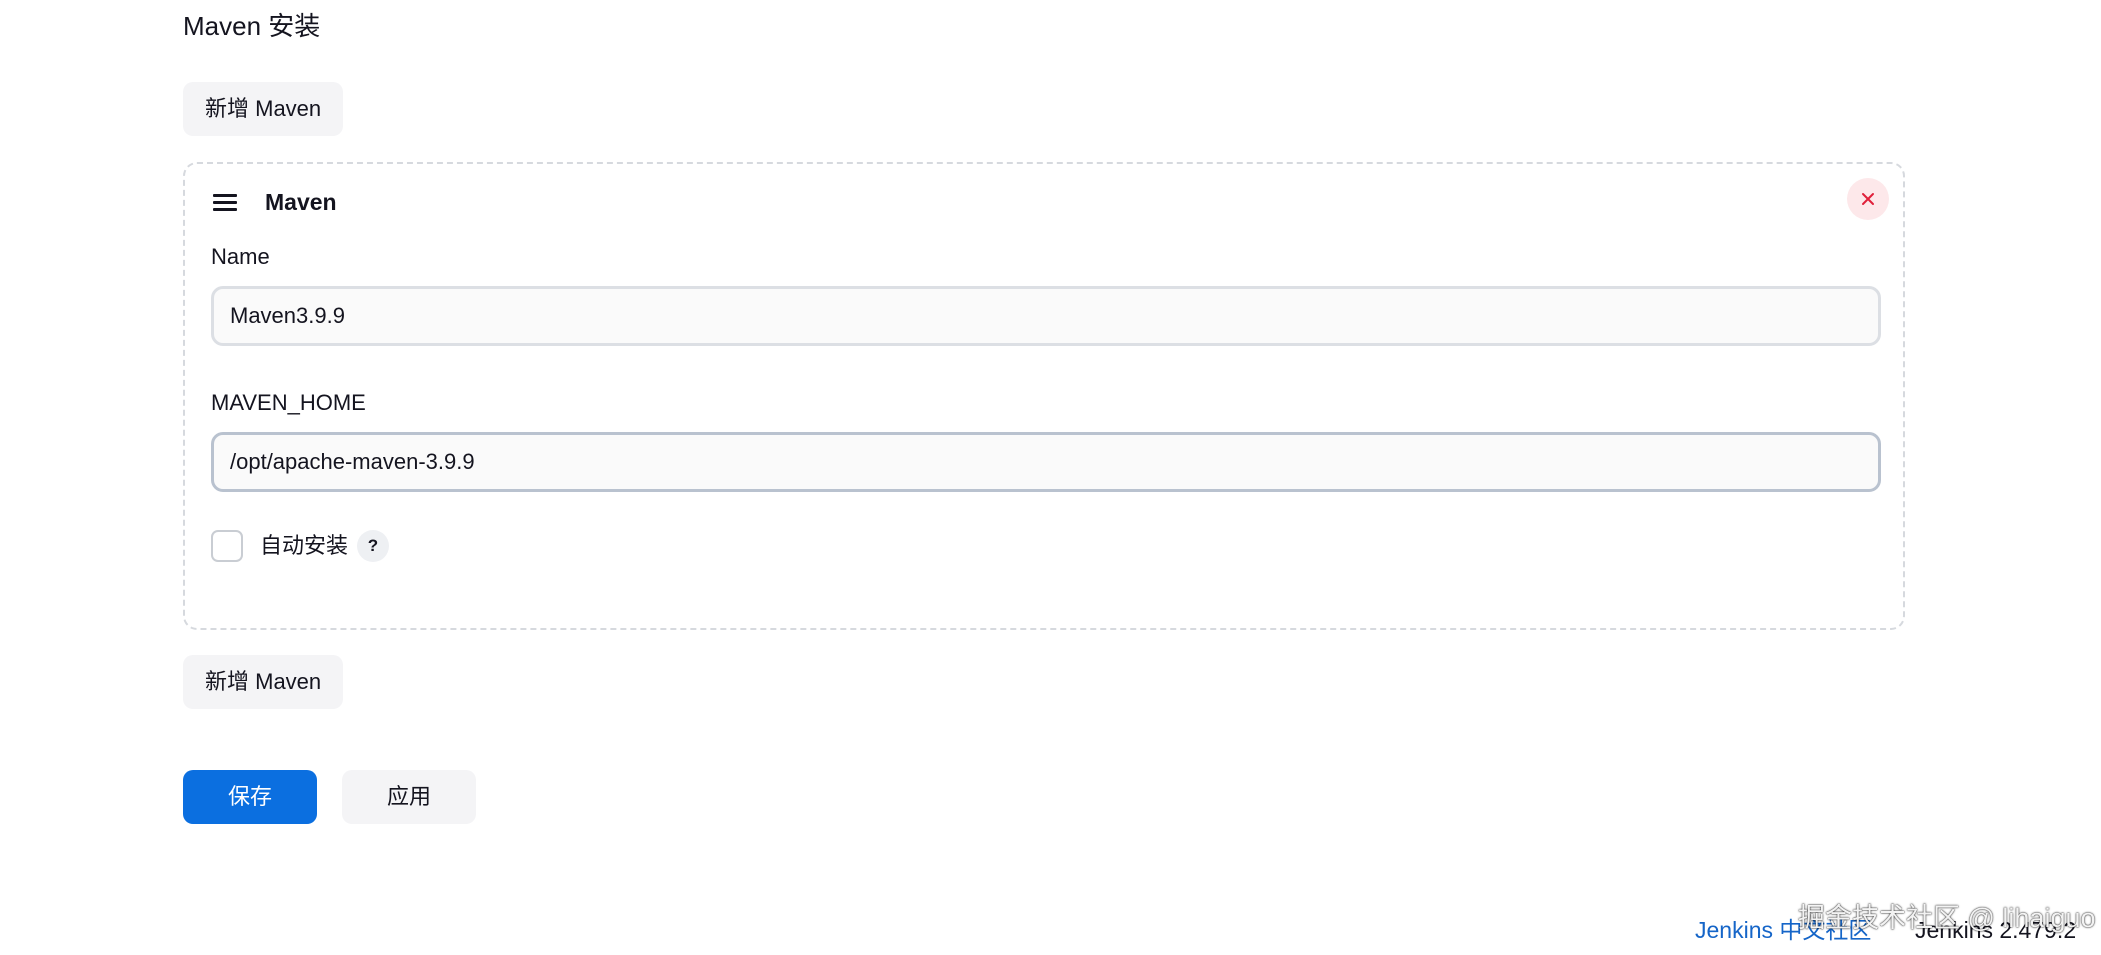 This screenshot has height=955, width=2101. What do you see at coordinates (373, 546) in the screenshot?
I see `help-icon: ?` at bounding box center [373, 546].